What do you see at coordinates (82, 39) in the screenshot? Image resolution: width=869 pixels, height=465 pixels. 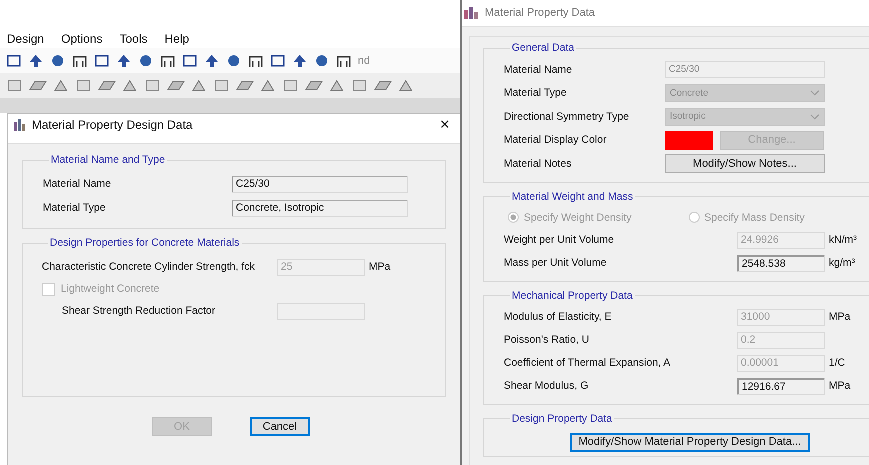 I see `menu-item: Options` at bounding box center [82, 39].